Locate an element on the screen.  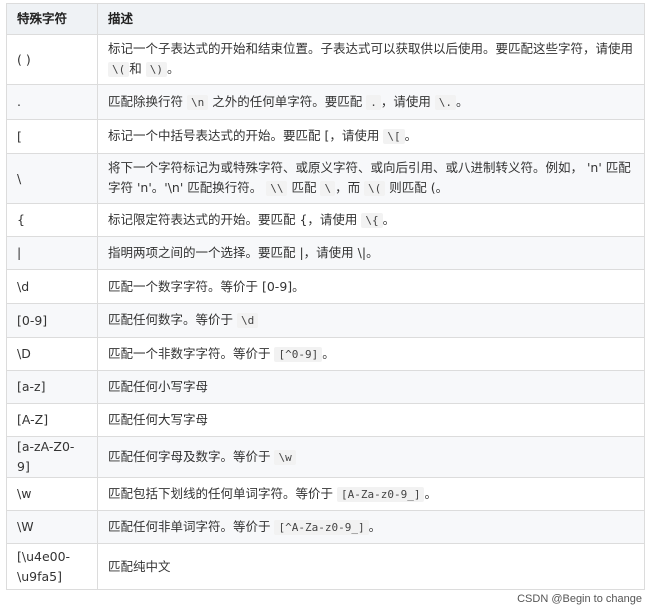
table-row: \D 匹配一个非数字字符。等价于 [^0-9]。 is located at coordinates (325, 354).